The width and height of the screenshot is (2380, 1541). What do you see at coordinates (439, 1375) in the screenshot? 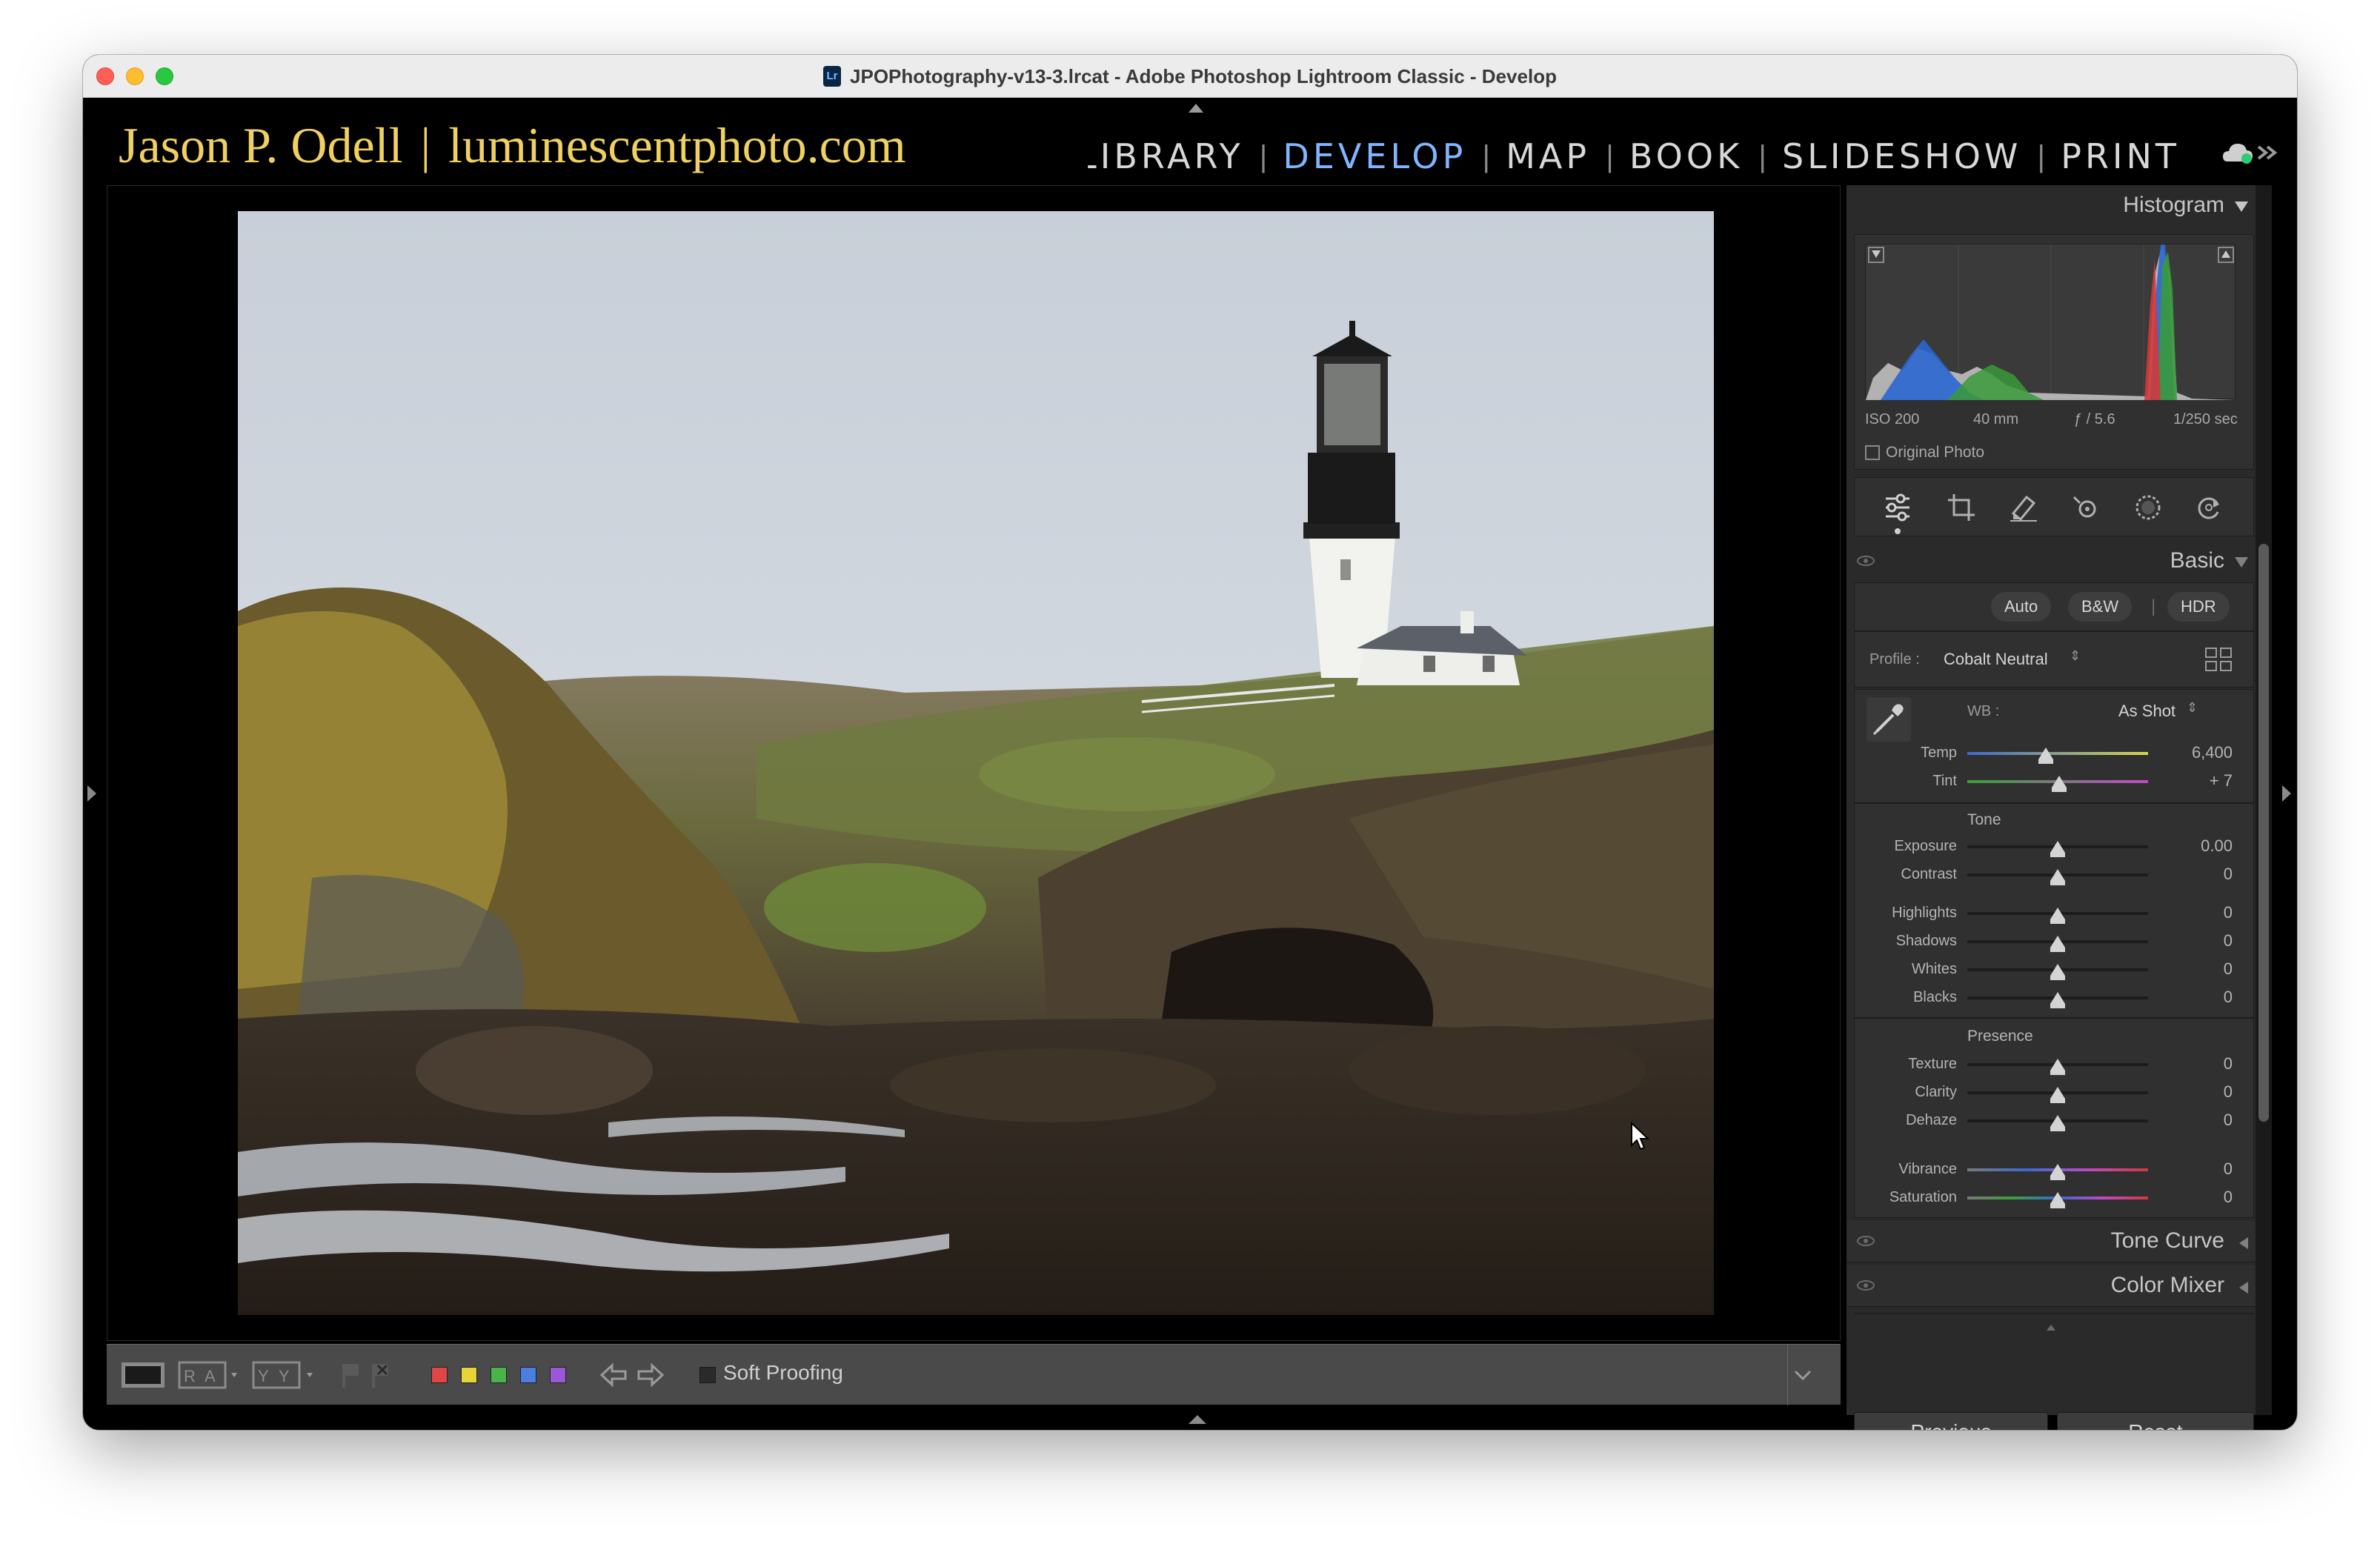
I see `color-label-red` at bounding box center [439, 1375].